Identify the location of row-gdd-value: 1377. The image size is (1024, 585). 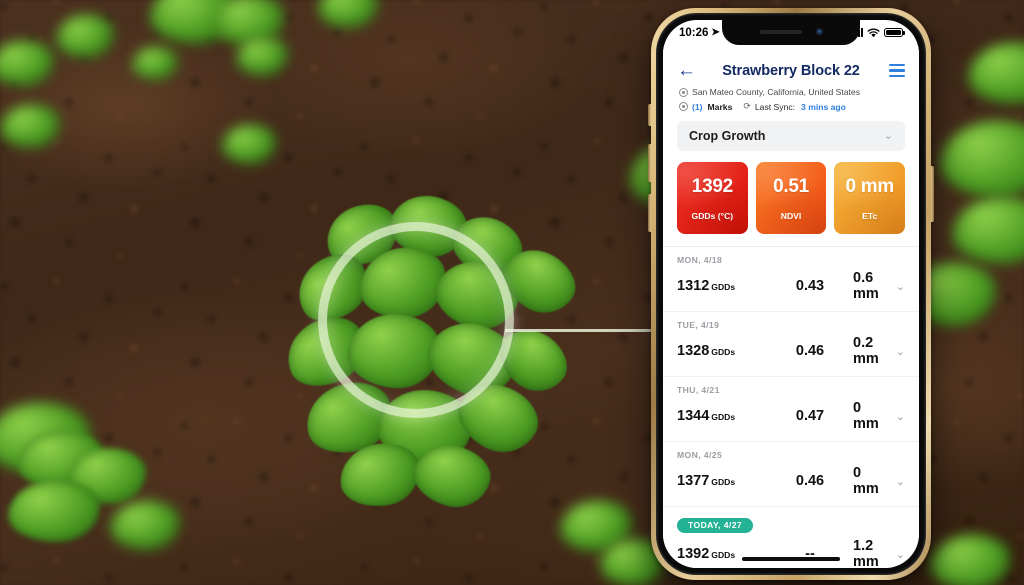
(693, 481).